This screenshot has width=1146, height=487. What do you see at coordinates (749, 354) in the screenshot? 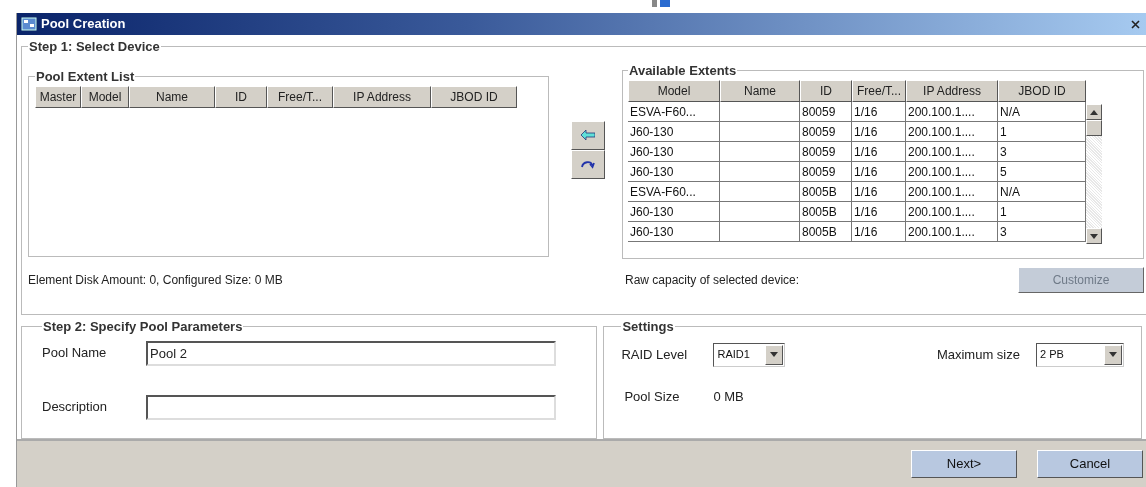
I see `dropdown: RAID1` at bounding box center [749, 354].